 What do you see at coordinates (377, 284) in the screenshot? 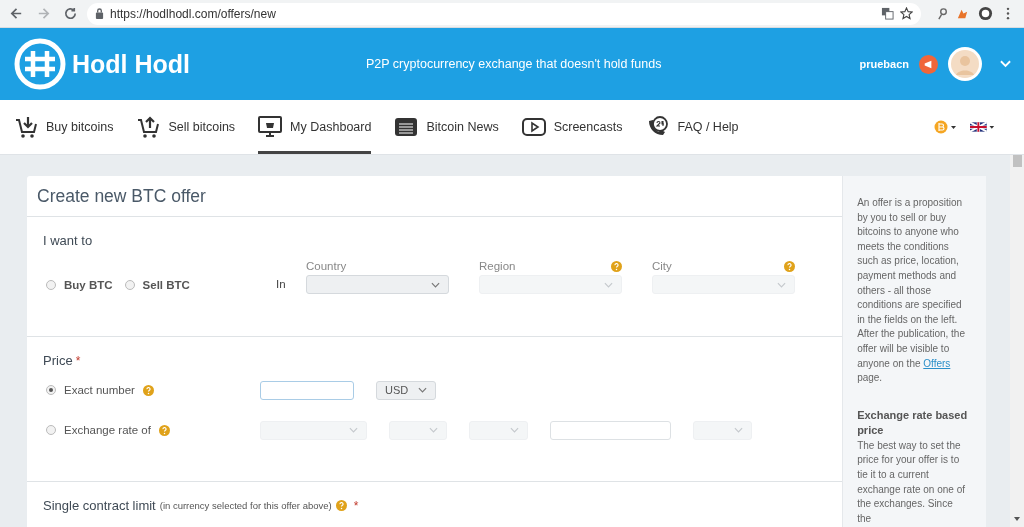
I see `select-field` at bounding box center [377, 284].